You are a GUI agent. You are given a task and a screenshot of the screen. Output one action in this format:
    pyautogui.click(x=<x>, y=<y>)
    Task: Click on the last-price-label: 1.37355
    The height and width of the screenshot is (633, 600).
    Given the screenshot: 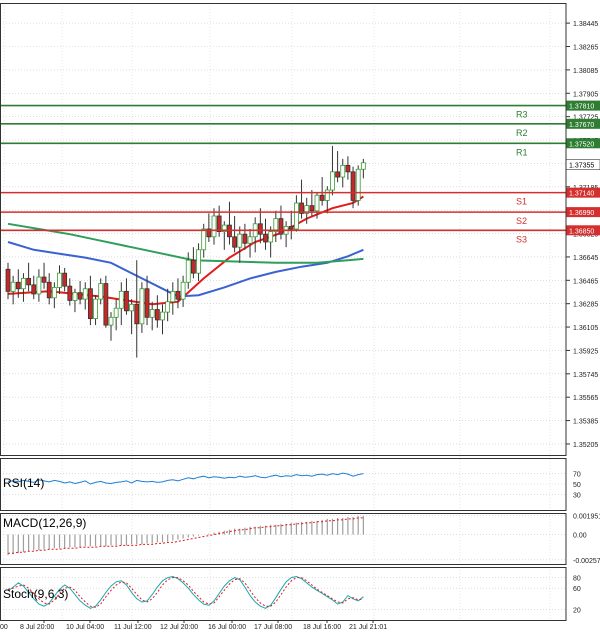 What is the action you would take?
    pyautogui.click(x=581, y=166)
    